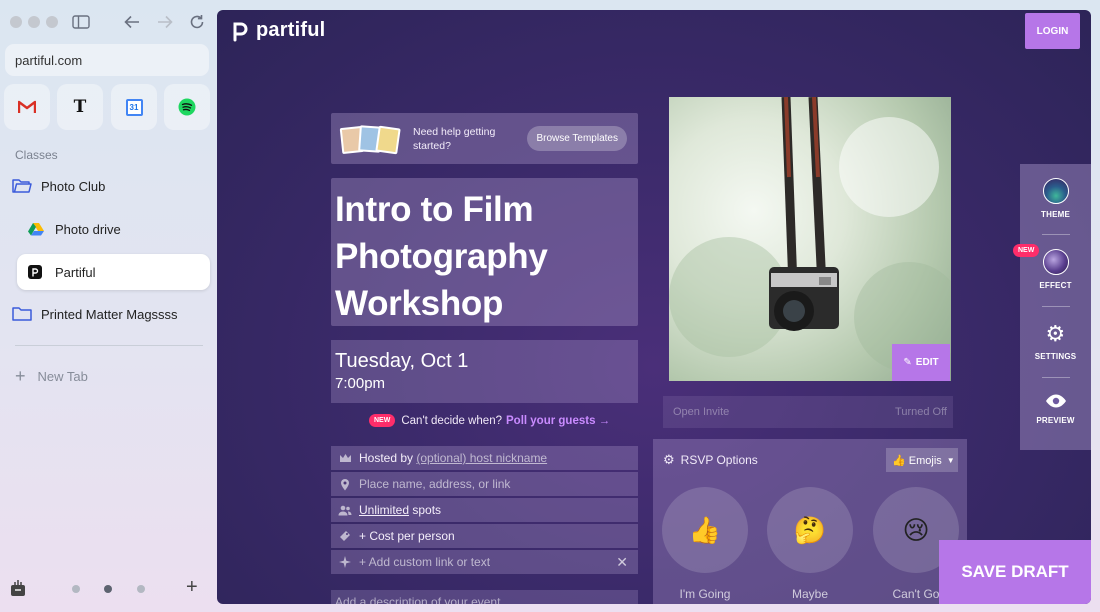  I want to click on event-title-input: Intro to Film Photography Workshop, so click(484, 252).